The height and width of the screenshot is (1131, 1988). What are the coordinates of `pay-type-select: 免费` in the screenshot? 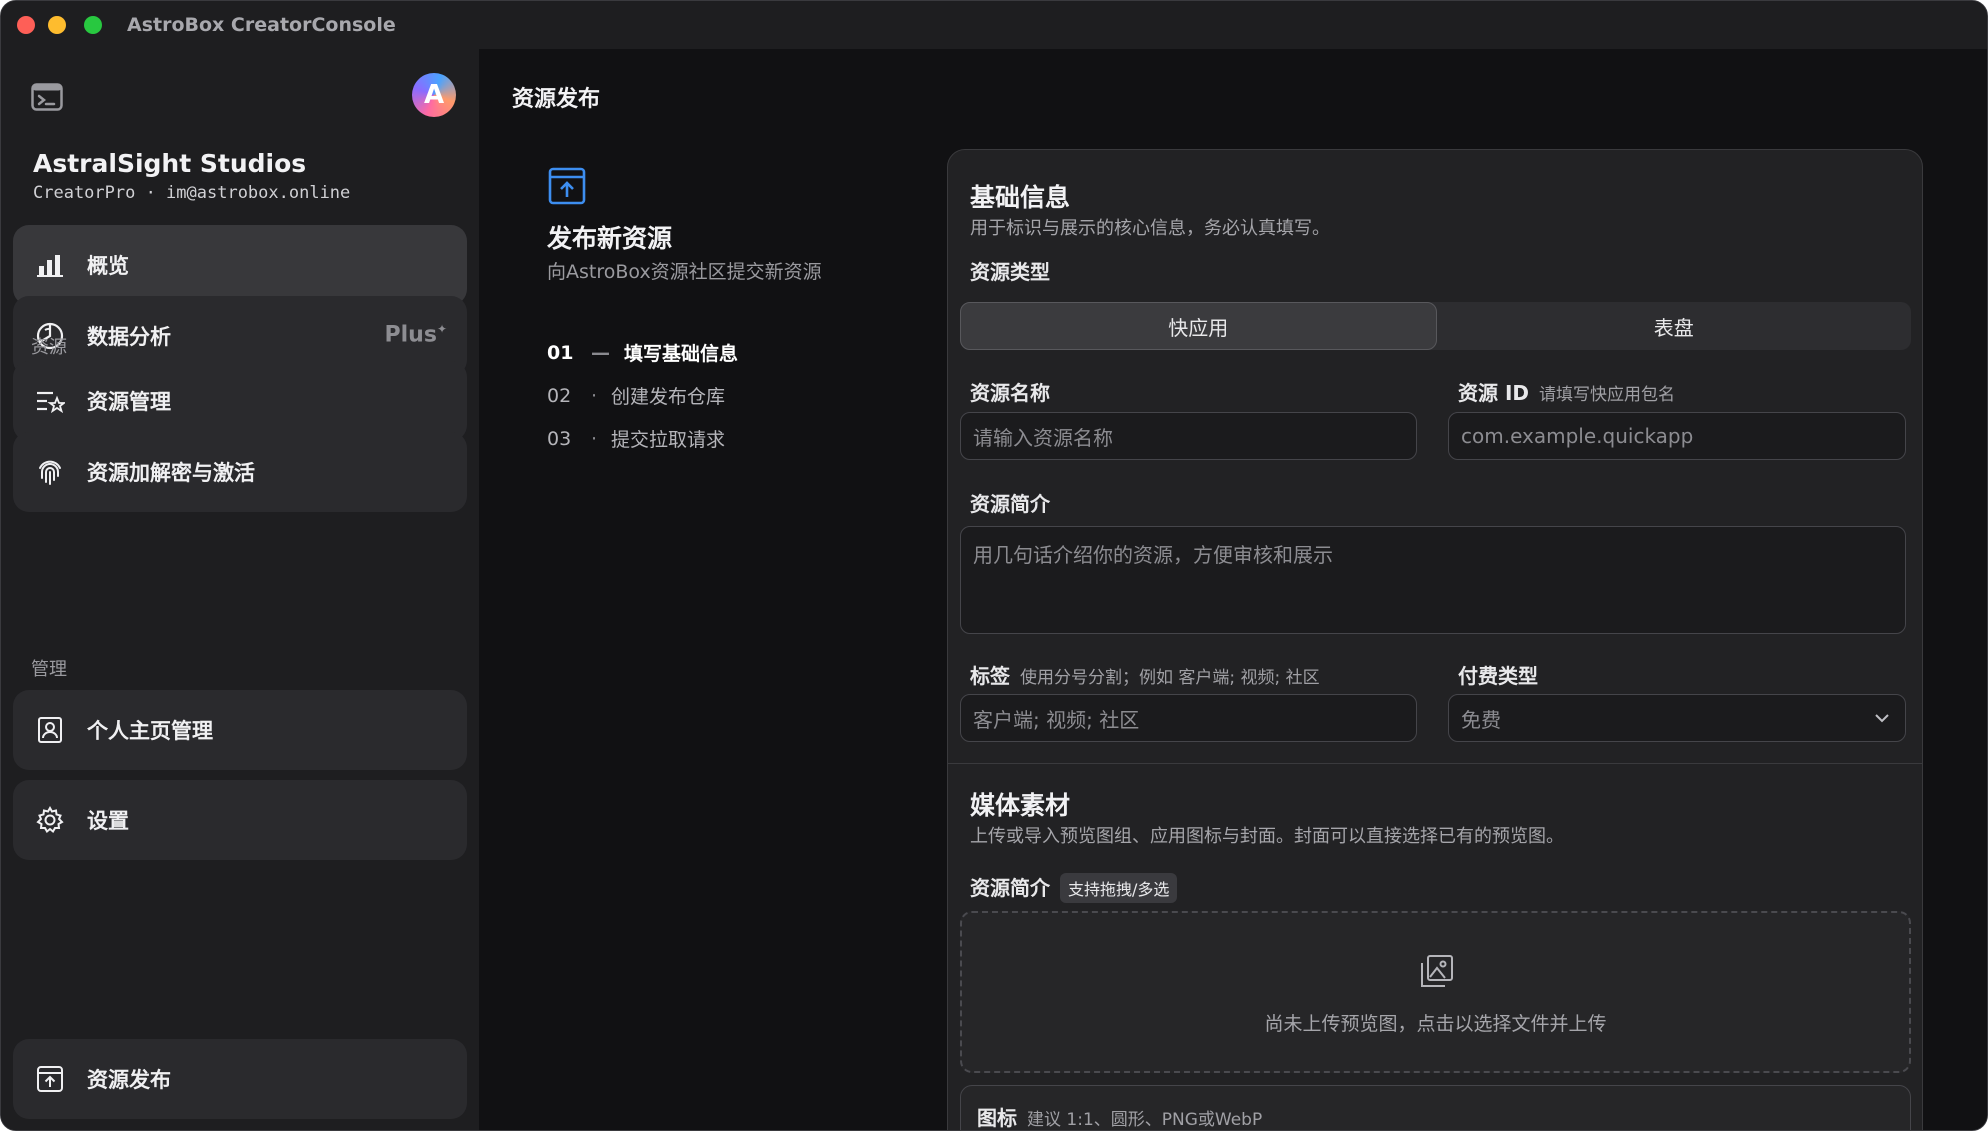 It's located at (1677, 718).